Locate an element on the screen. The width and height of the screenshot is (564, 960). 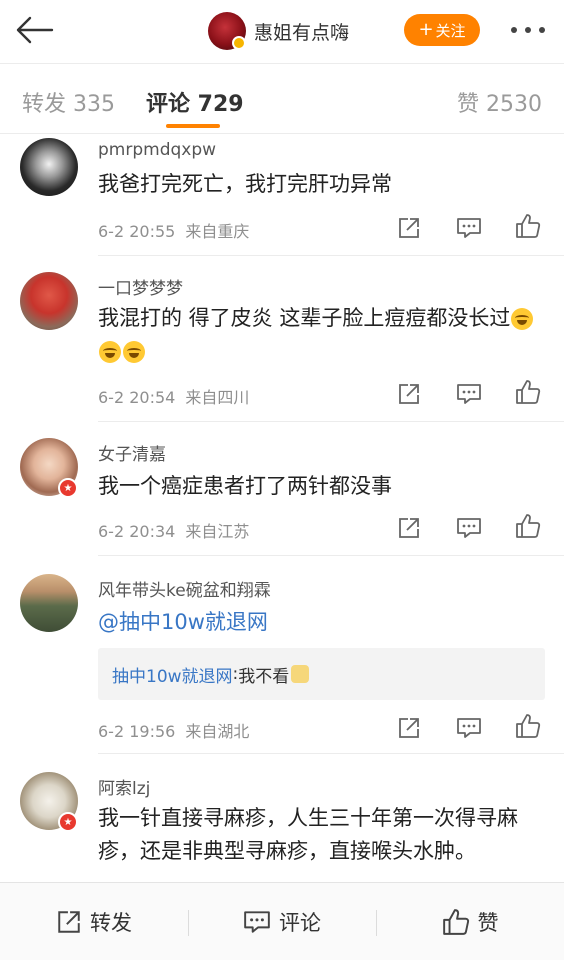
top-bar: 惠姐有点嗨 + 关注 is located at coordinates (282, 32).